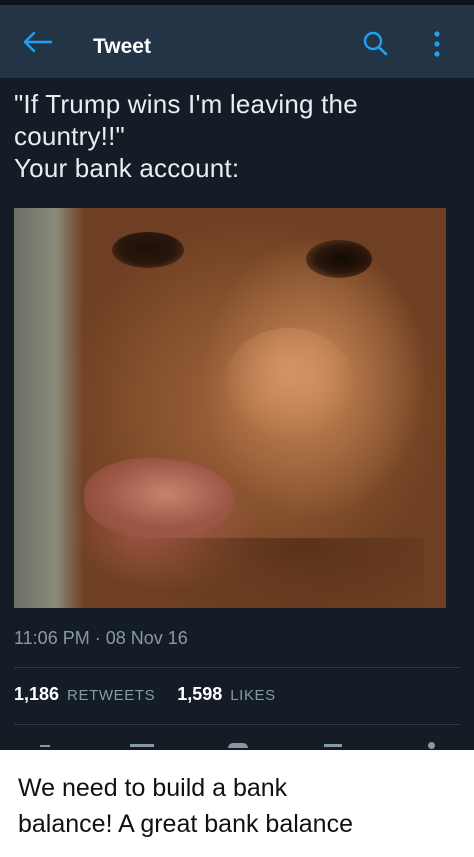 This screenshot has height=857, width=474. Describe the element at coordinates (431, 745) in the screenshot. I see `share-icon` at that location.